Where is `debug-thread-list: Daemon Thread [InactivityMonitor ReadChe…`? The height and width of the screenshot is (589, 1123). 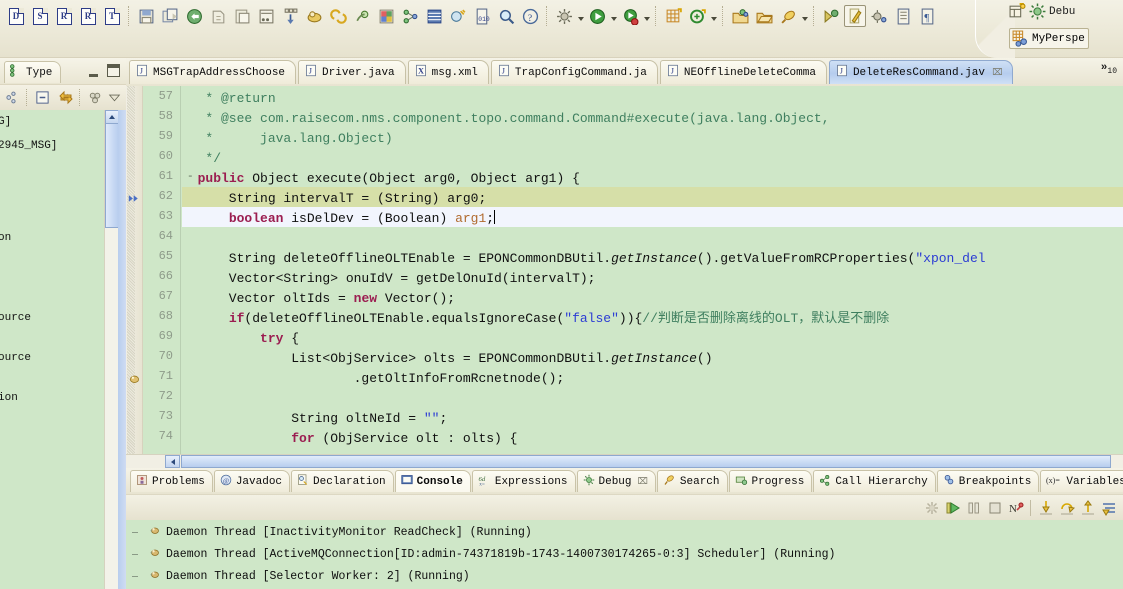 debug-thread-list: Daemon Thread [InactivityMonitor ReadChe… is located at coordinates (624, 554).